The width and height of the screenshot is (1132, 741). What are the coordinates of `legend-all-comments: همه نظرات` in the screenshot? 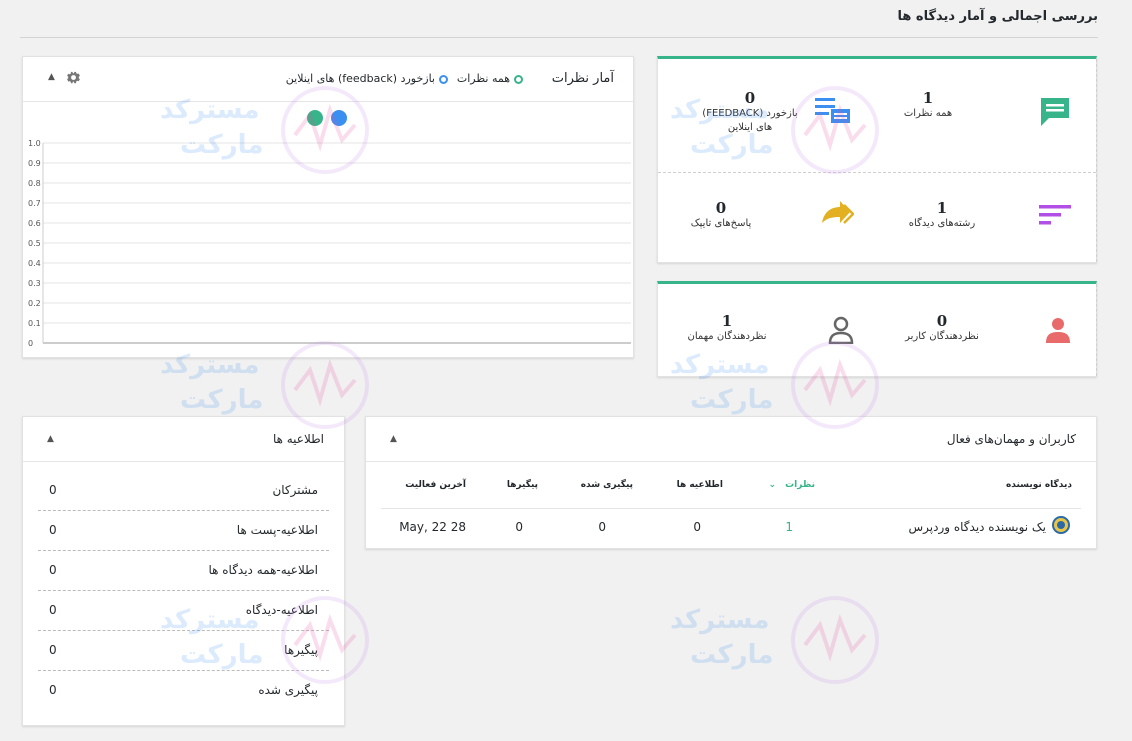 It's located at (490, 78).